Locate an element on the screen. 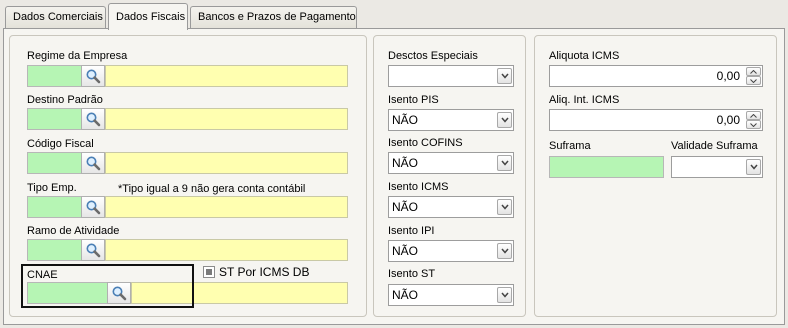 This screenshot has height=328, width=788. validade-suframa-dropdown-button is located at coordinates (753, 167).